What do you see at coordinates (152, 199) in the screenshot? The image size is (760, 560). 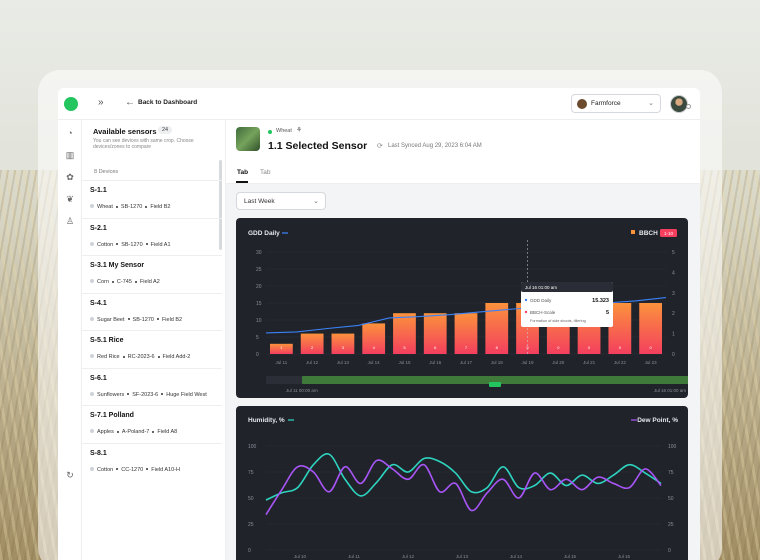 I see `sensor-list-item: S-1.1 Wheat SB-1270 Field B2` at bounding box center [152, 199].